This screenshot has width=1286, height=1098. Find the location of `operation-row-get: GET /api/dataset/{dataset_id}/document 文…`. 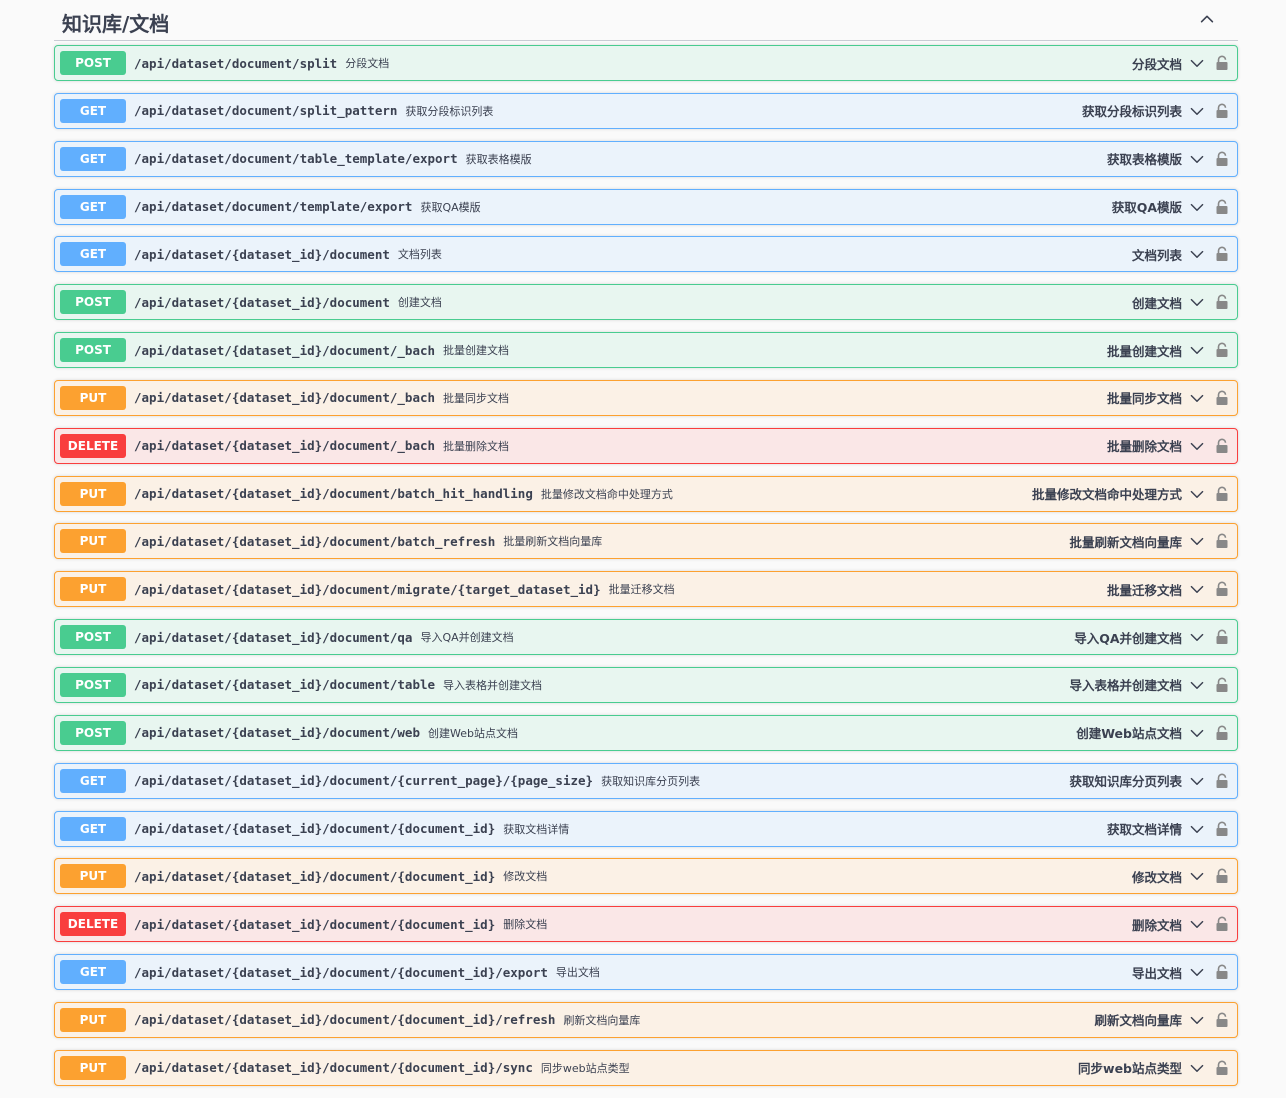

operation-row-get: GET /api/dataset/{dataset_id}/document 文… is located at coordinates (646, 254).